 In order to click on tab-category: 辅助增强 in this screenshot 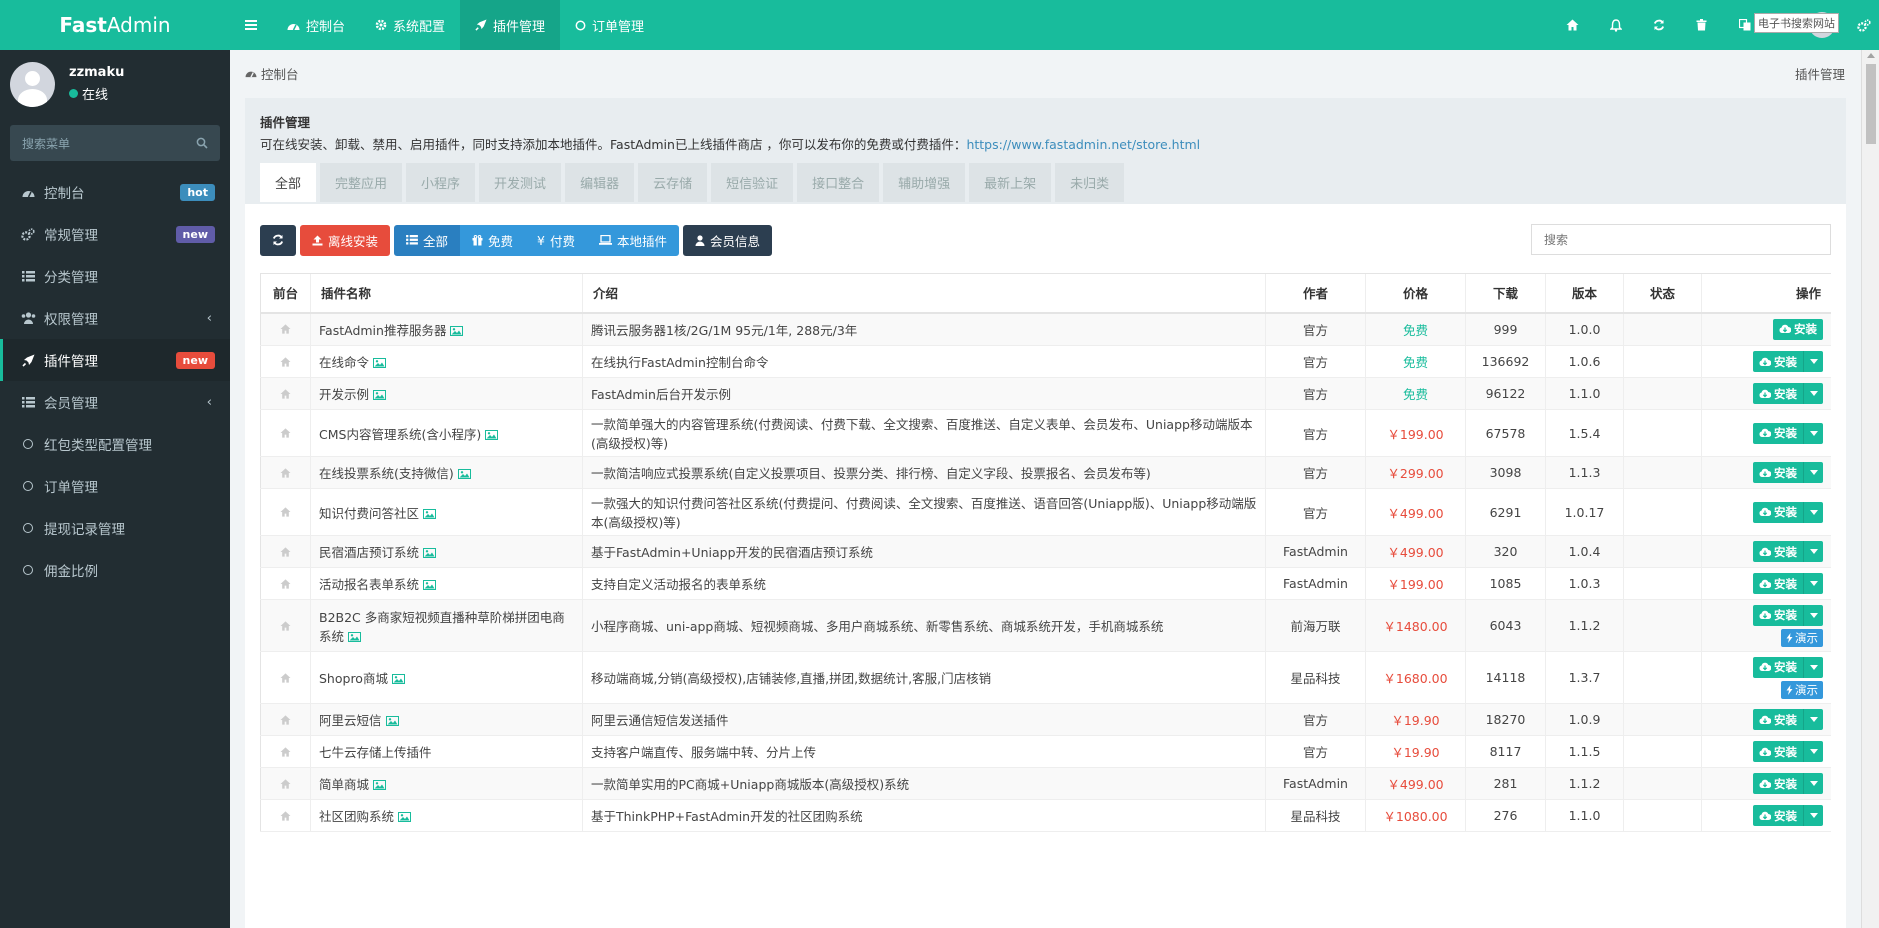, I will do `click(924, 182)`.